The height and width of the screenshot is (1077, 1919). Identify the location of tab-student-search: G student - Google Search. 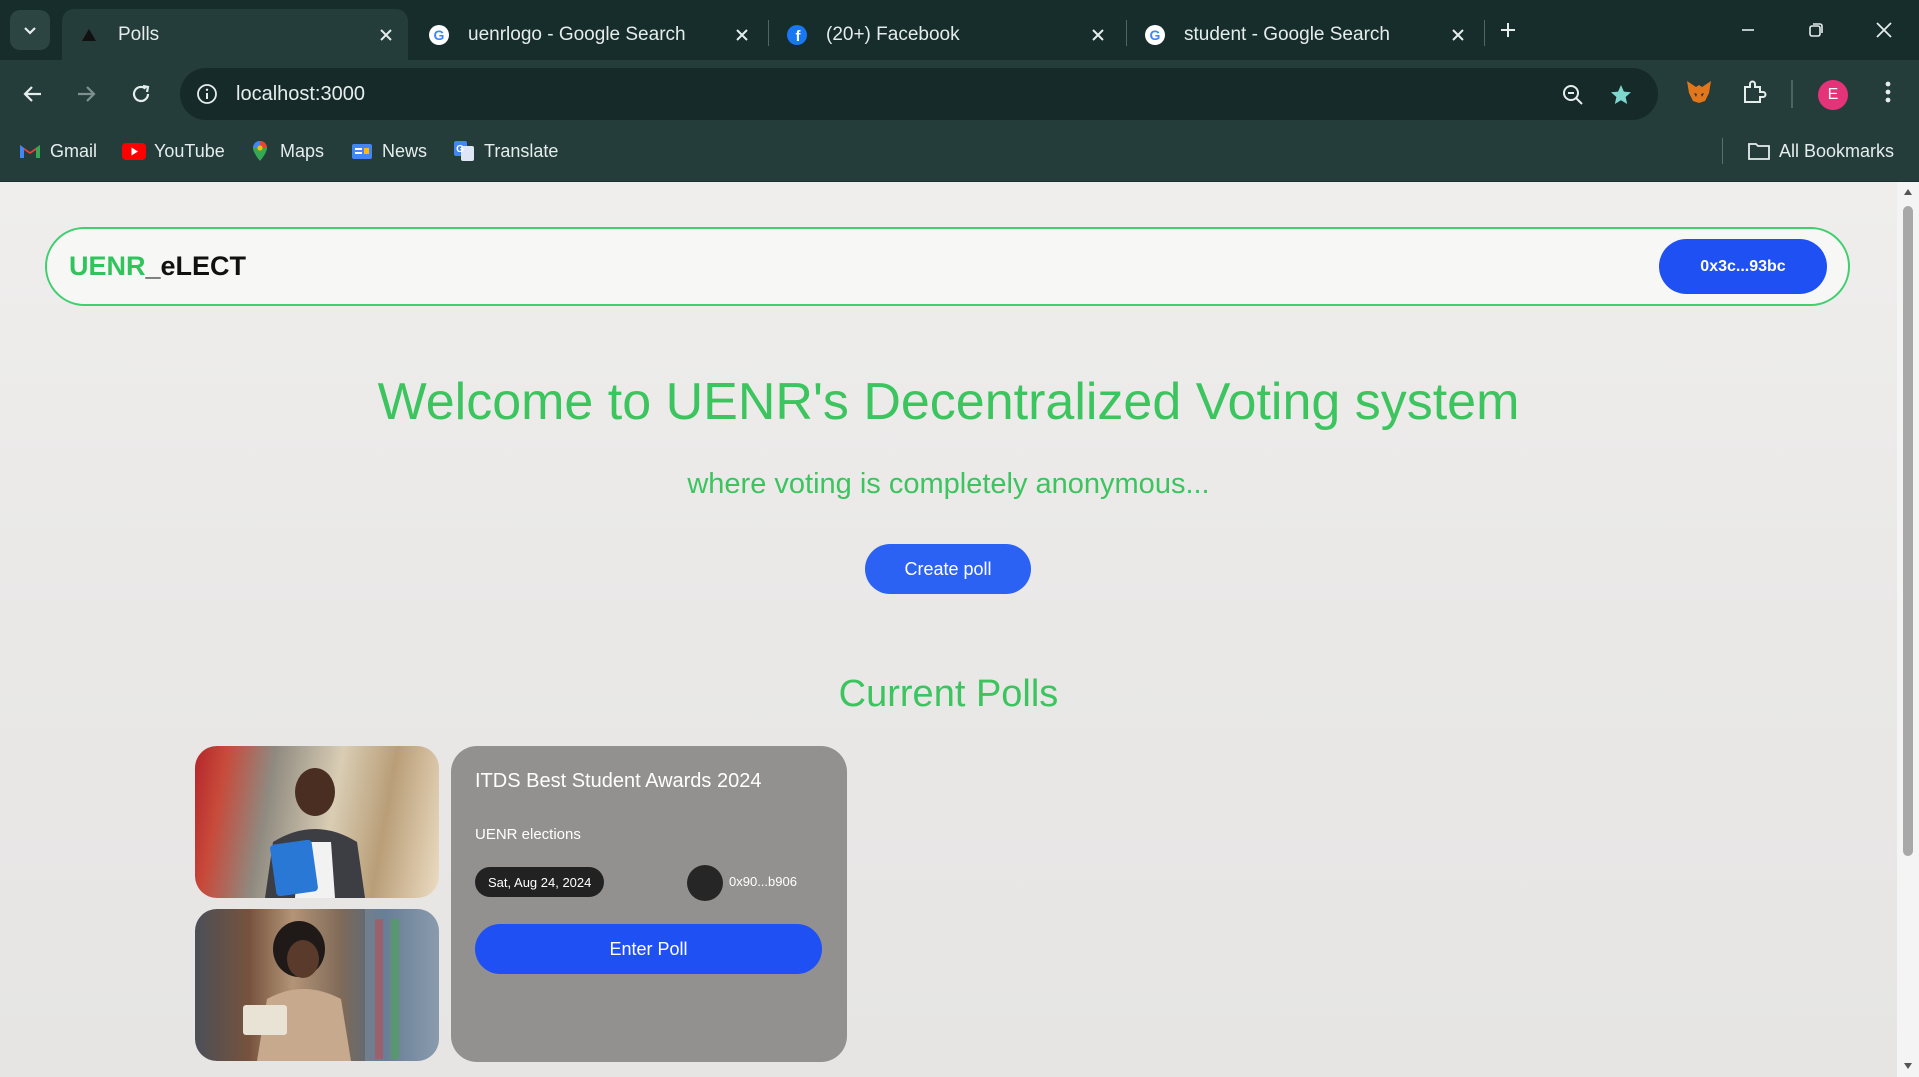
(1304, 34).